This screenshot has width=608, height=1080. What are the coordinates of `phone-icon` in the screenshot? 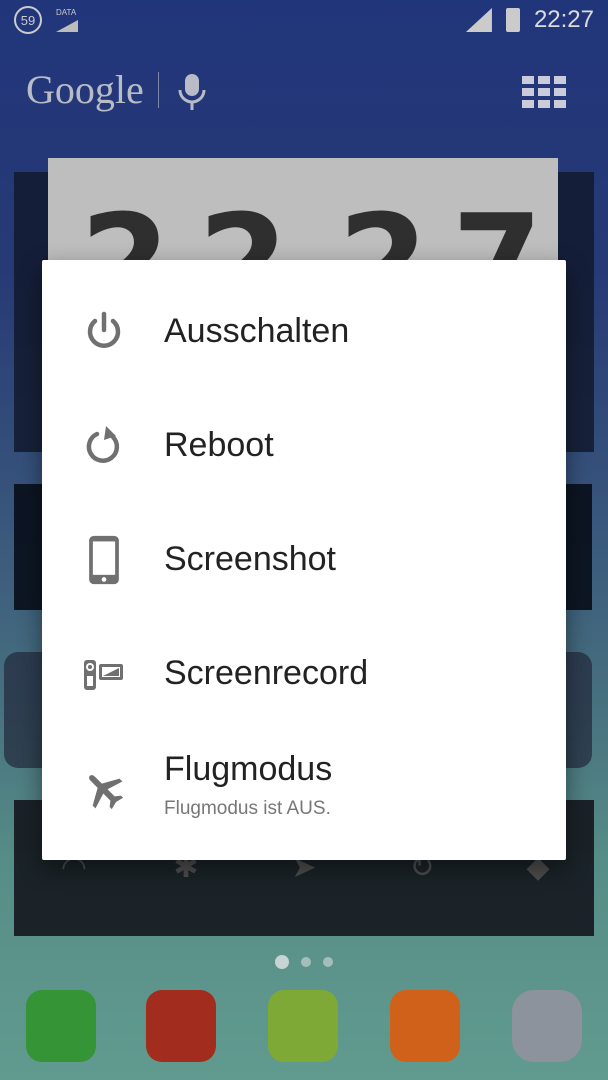 It's located at (104, 560).